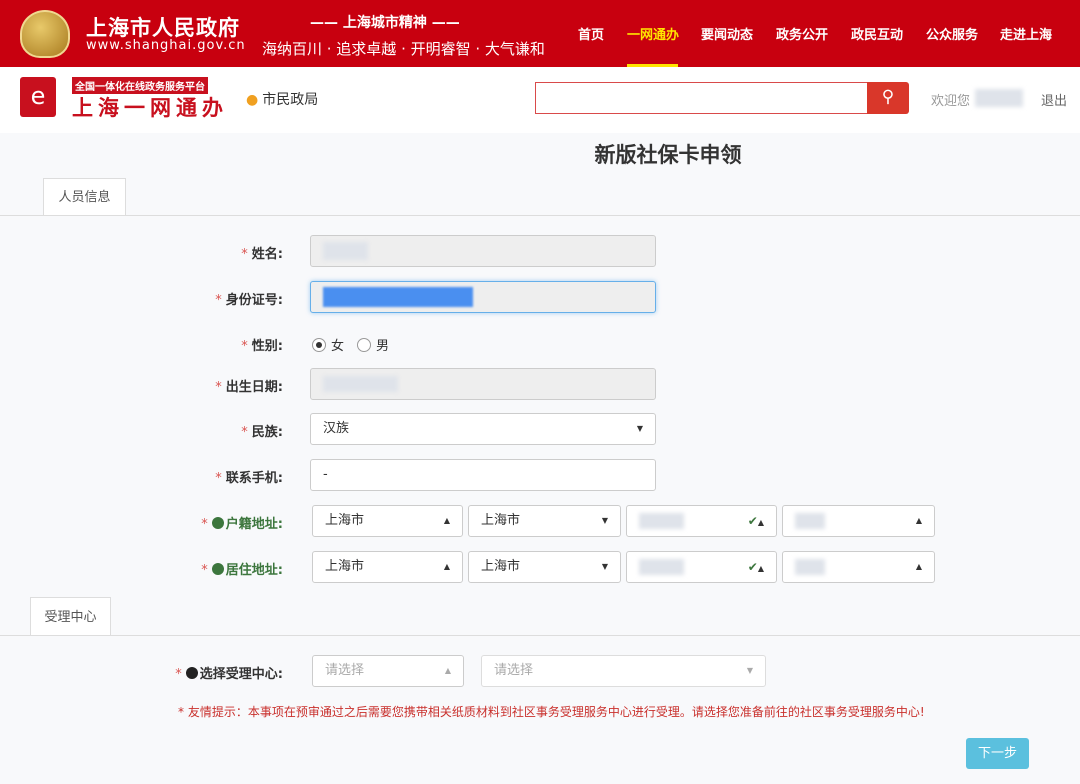 The image size is (1080, 784). What do you see at coordinates (701, 98) in the screenshot?
I see `search-input` at bounding box center [701, 98].